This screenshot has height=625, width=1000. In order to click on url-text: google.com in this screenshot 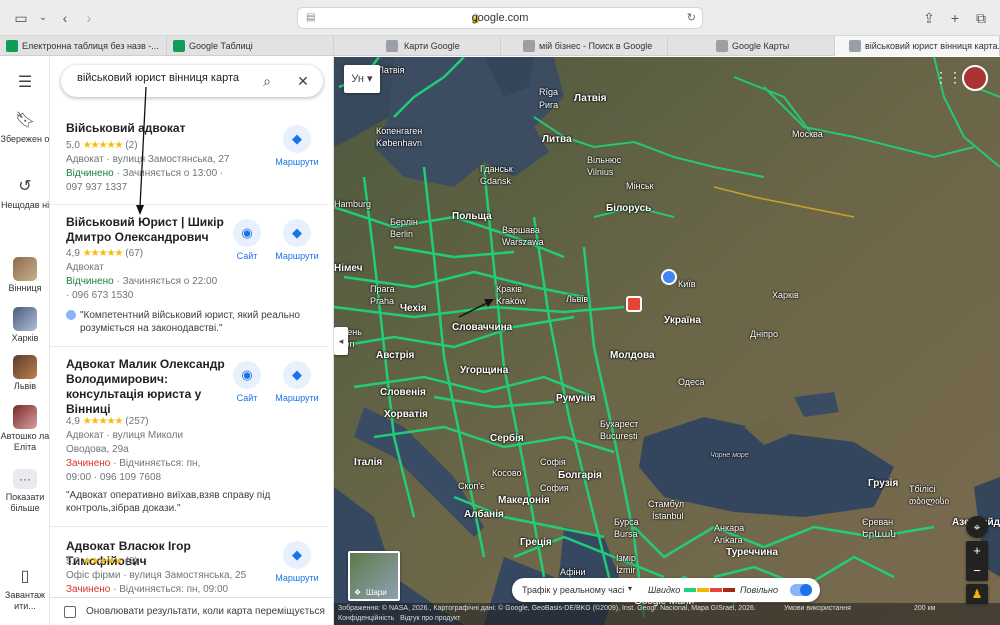, I will do `click(500, 18)`.